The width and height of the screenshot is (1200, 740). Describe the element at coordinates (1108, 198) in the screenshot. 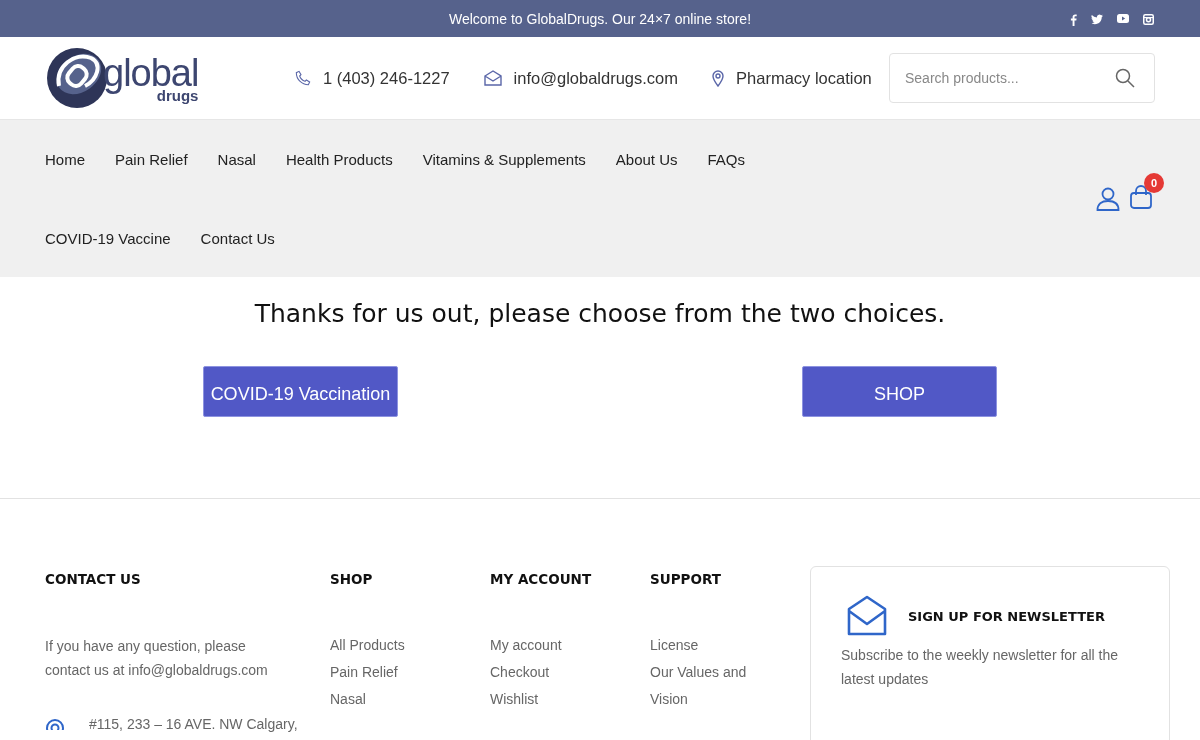

I see `user-icon` at that location.